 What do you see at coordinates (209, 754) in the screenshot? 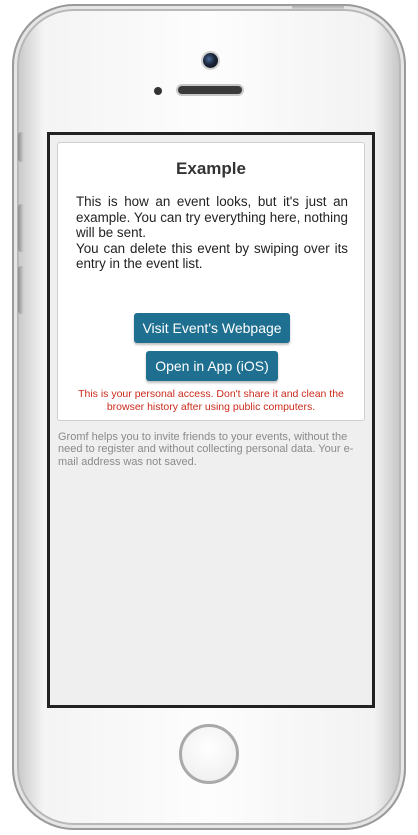
I see `home-button` at bounding box center [209, 754].